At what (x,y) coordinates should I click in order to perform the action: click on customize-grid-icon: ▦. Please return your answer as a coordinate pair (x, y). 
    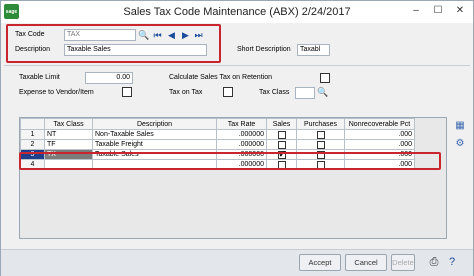
    Looking at the image, I should click on (460, 126).